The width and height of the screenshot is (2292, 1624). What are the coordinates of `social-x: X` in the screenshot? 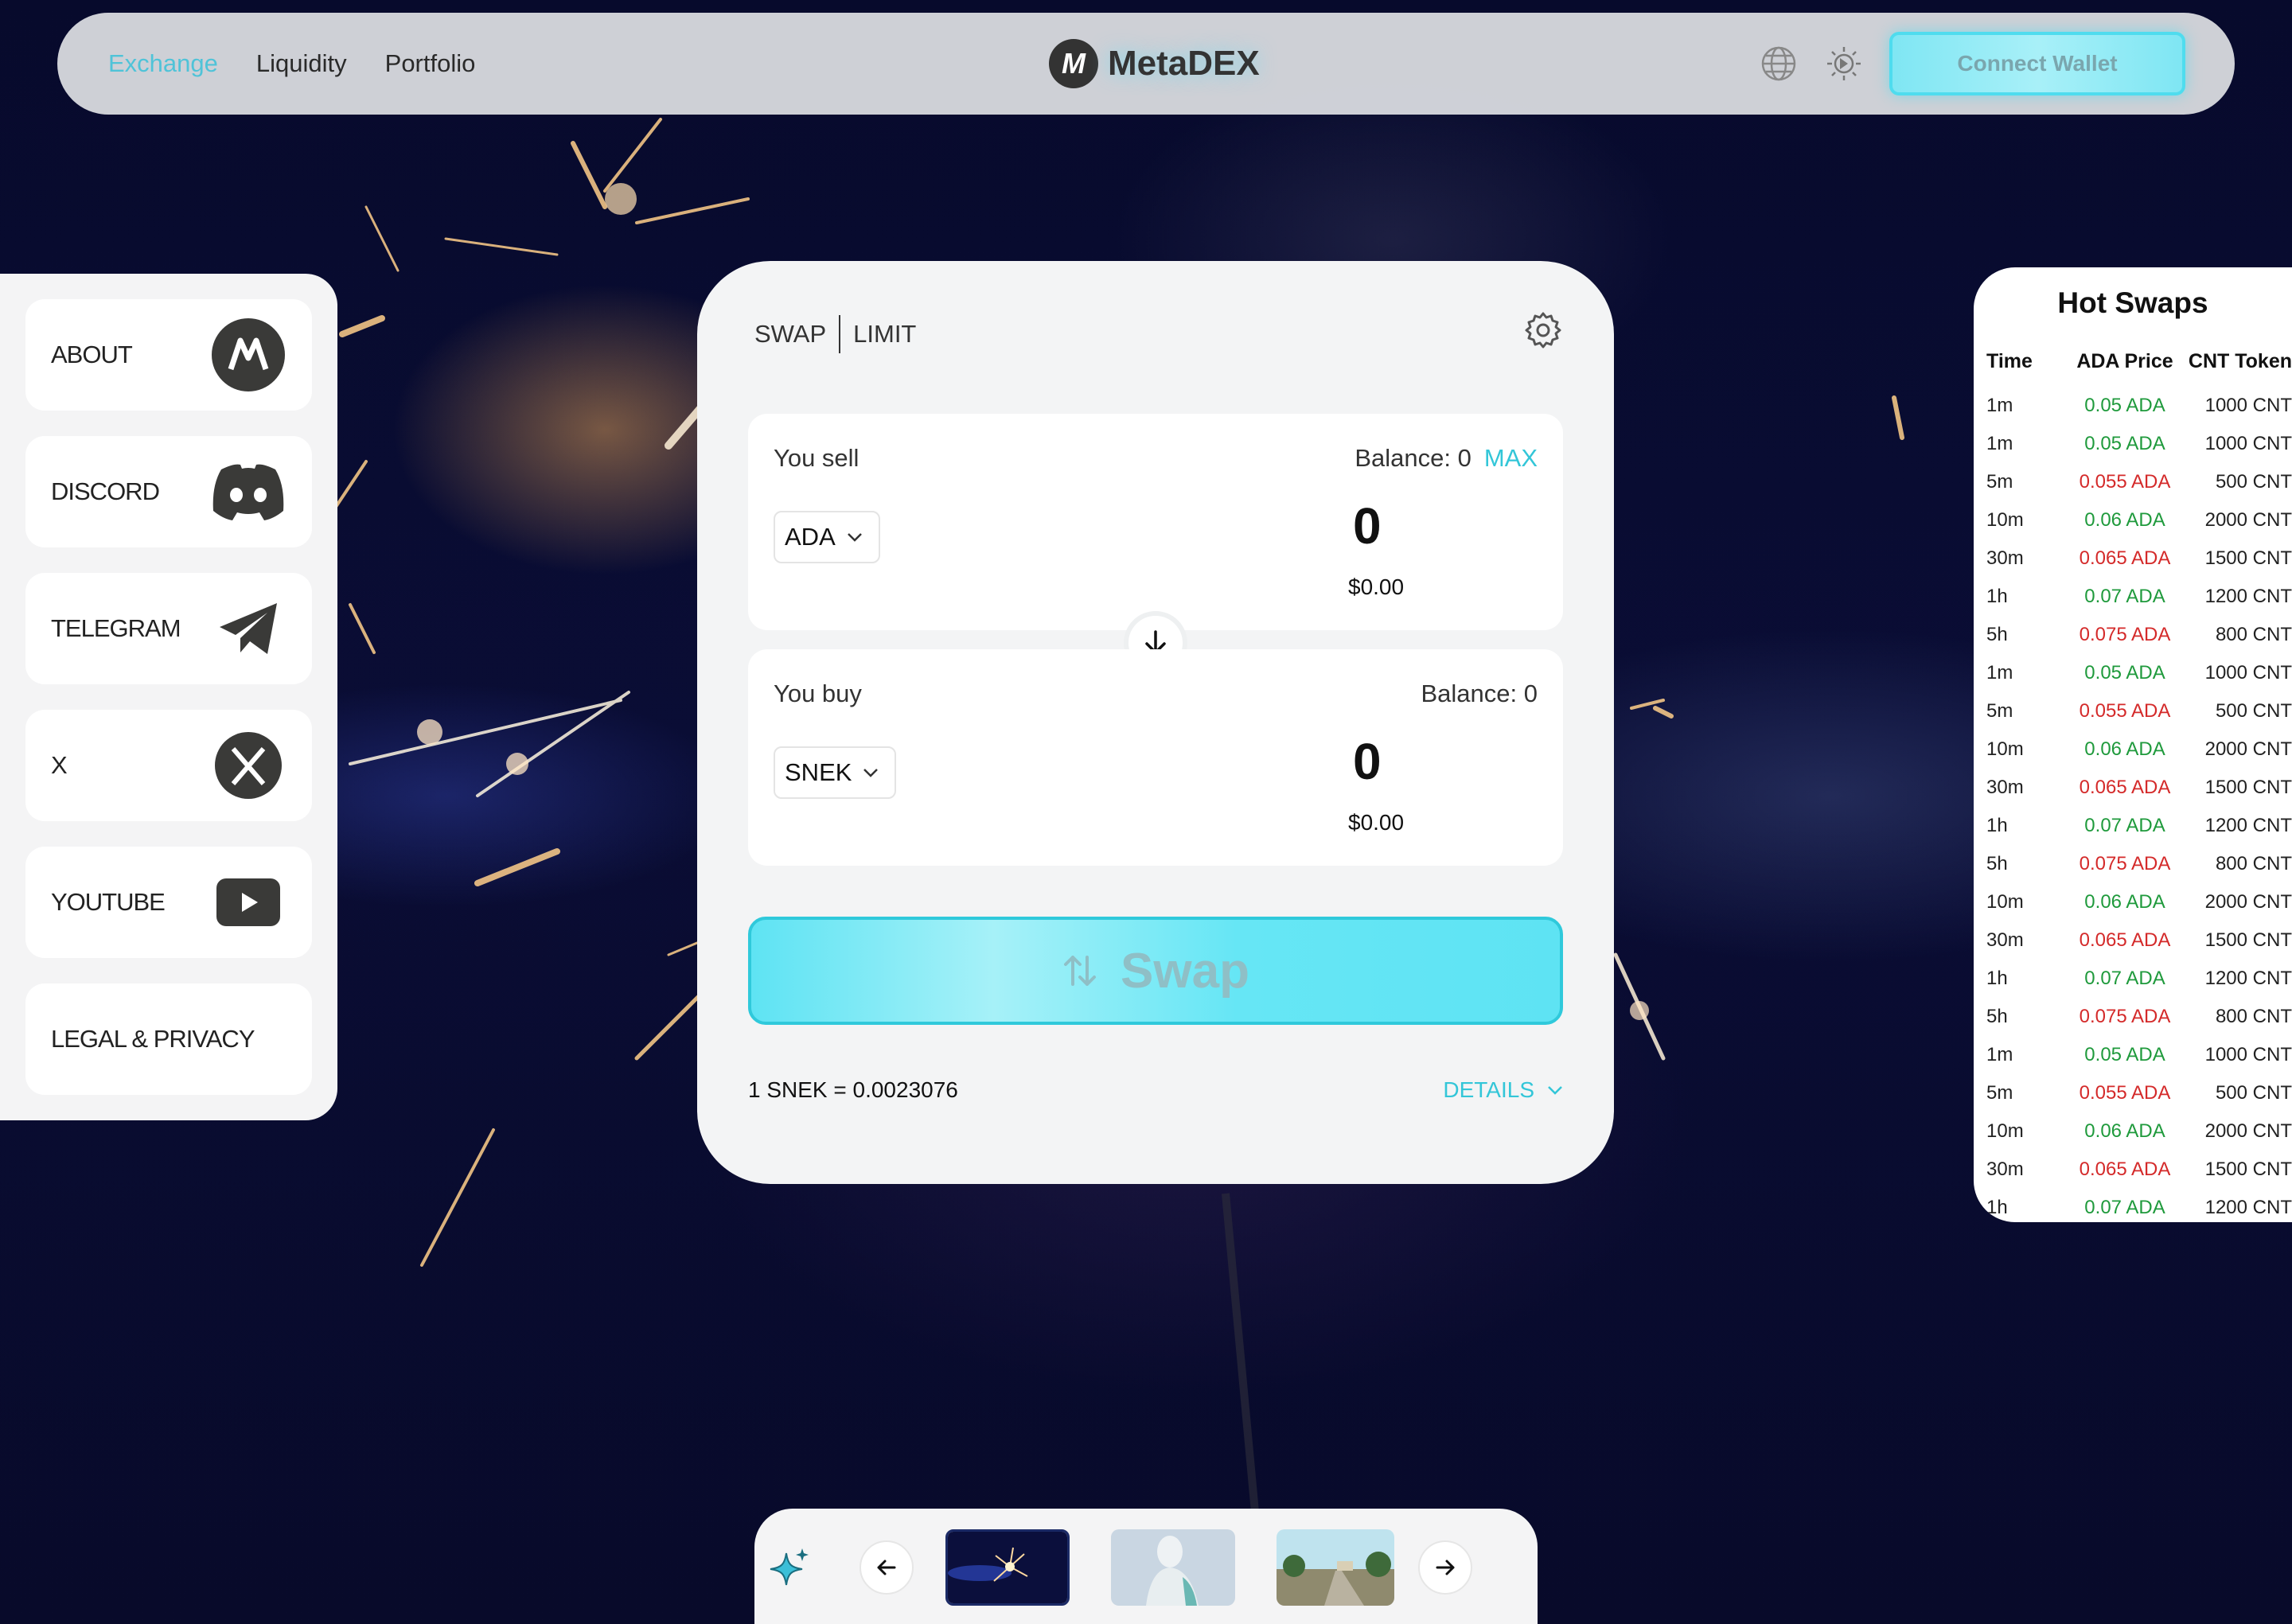 It's located at (168, 765).